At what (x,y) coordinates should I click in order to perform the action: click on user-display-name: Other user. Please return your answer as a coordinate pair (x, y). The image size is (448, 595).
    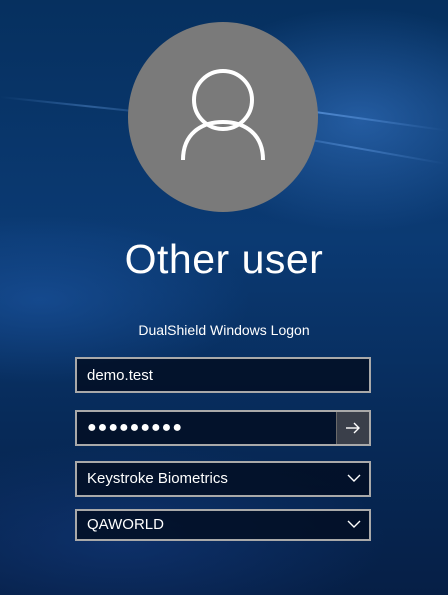
    Looking at the image, I should click on (224, 259).